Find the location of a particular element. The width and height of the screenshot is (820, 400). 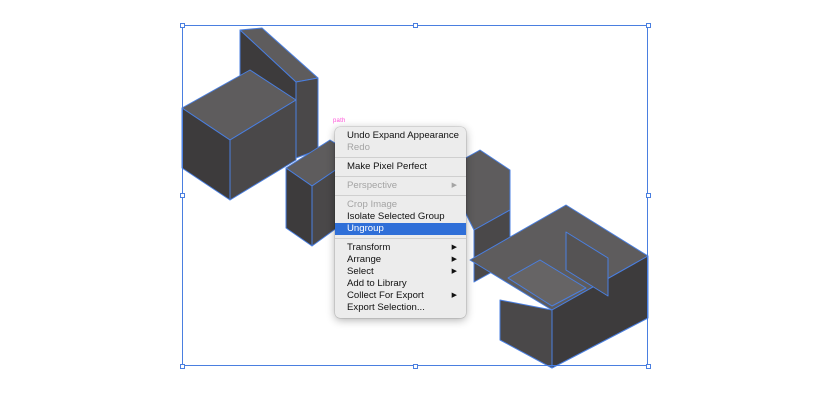

menu-item-label: Perspective is located at coordinates (372, 185).